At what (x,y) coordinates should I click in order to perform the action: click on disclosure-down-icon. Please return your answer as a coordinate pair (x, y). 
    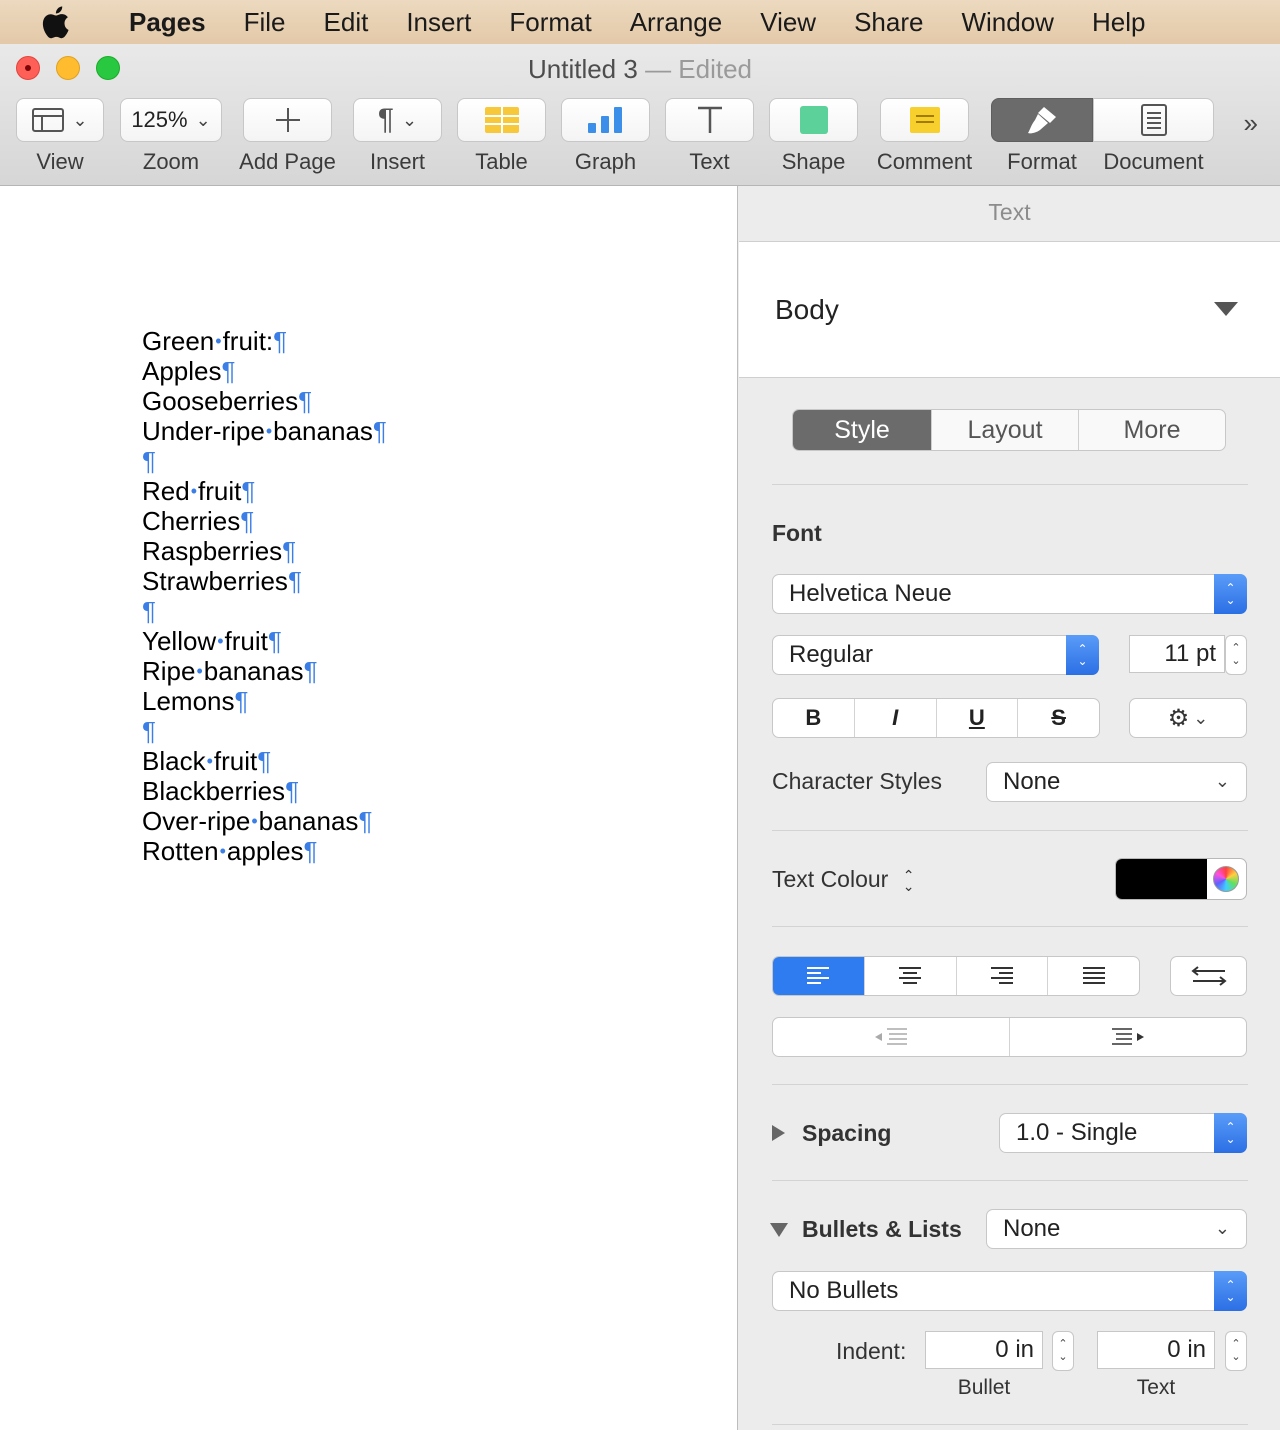
    Looking at the image, I should click on (779, 1230).